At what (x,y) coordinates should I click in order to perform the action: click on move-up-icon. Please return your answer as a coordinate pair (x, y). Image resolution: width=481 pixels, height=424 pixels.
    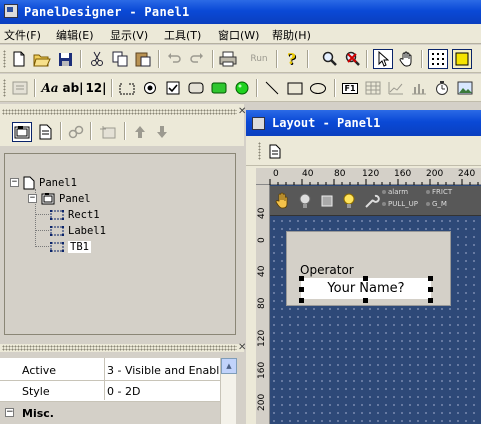
    Looking at the image, I should click on (140, 132).